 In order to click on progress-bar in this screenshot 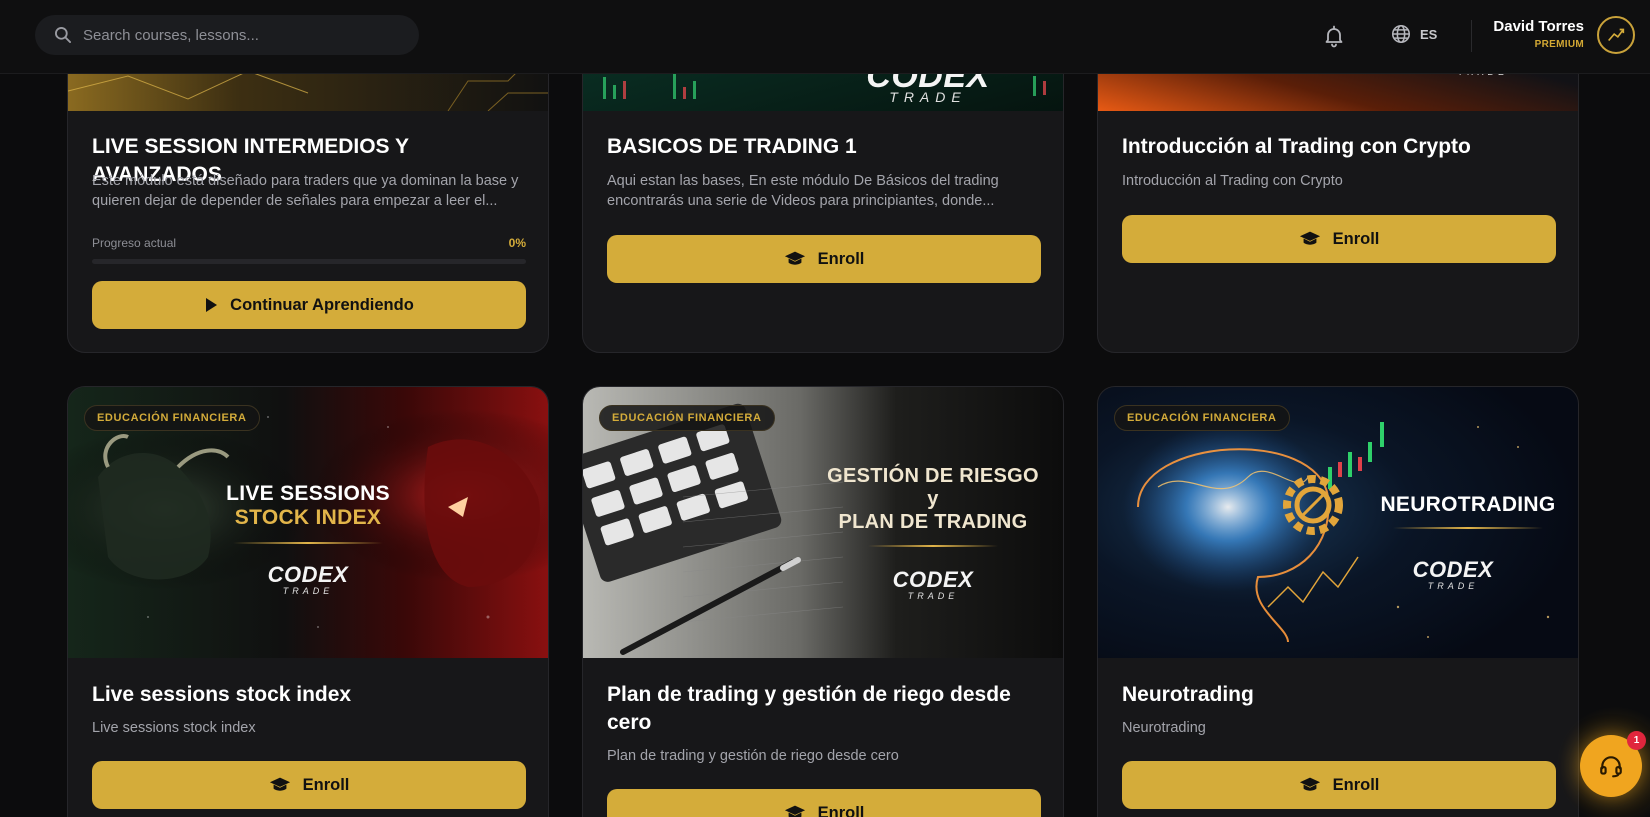, I will do `click(309, 261)`.